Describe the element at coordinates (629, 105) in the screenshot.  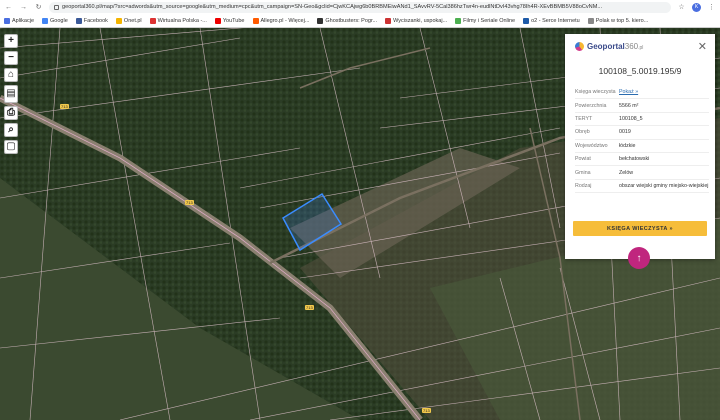
I see `attribute-value: 5566 m²` at that location.